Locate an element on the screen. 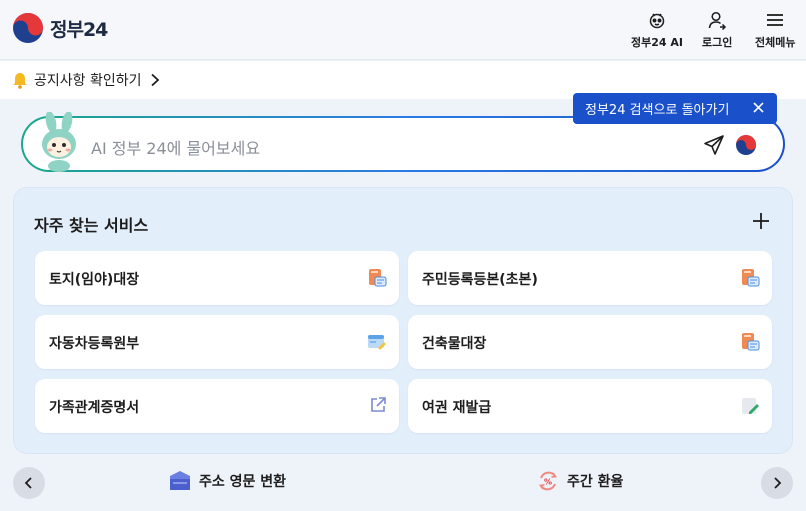 The height and width of the screenshot is (511, 806). external-link-icon is located at coordinates (378, 404).